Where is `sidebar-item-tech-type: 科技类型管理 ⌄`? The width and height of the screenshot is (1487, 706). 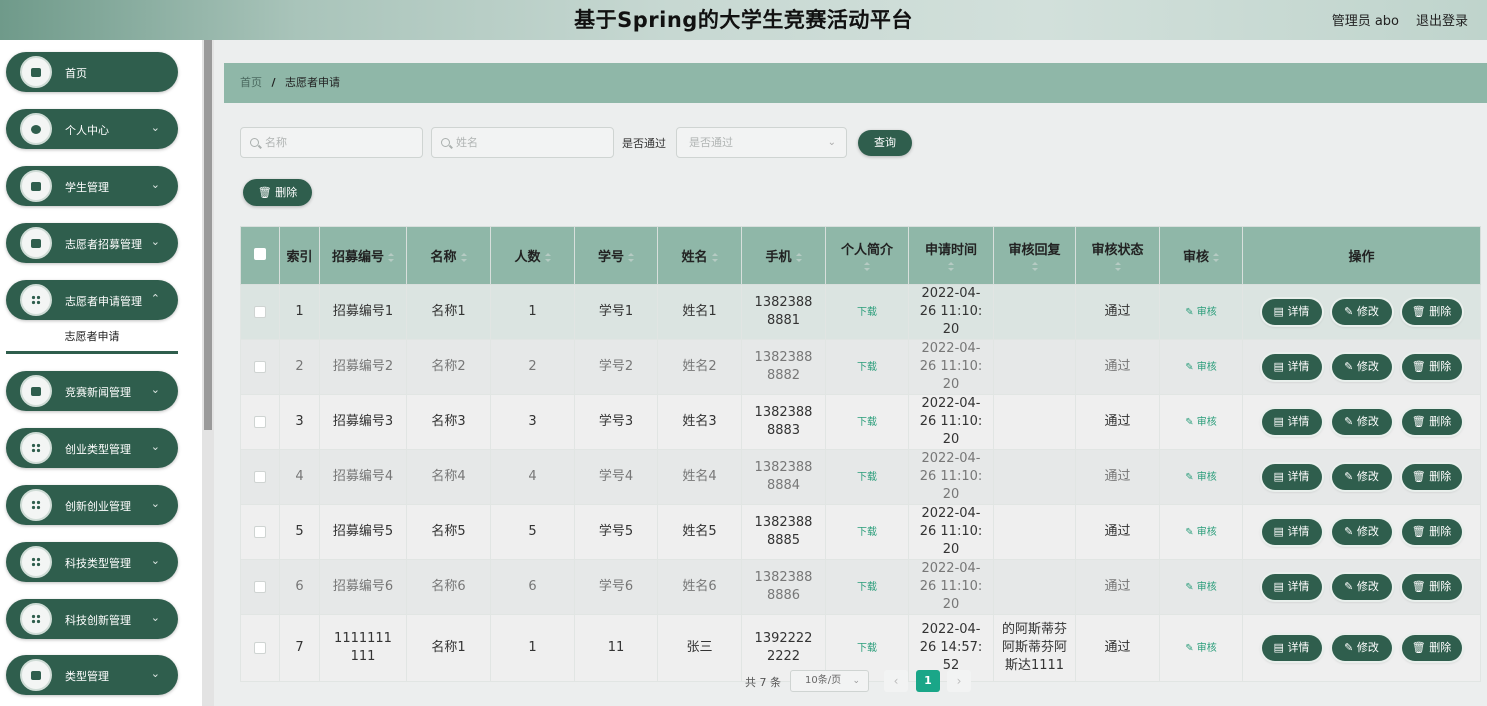 sidebar-item-tech-type: 科技类型管理 ⌄ is located at coordinates (92, 562).